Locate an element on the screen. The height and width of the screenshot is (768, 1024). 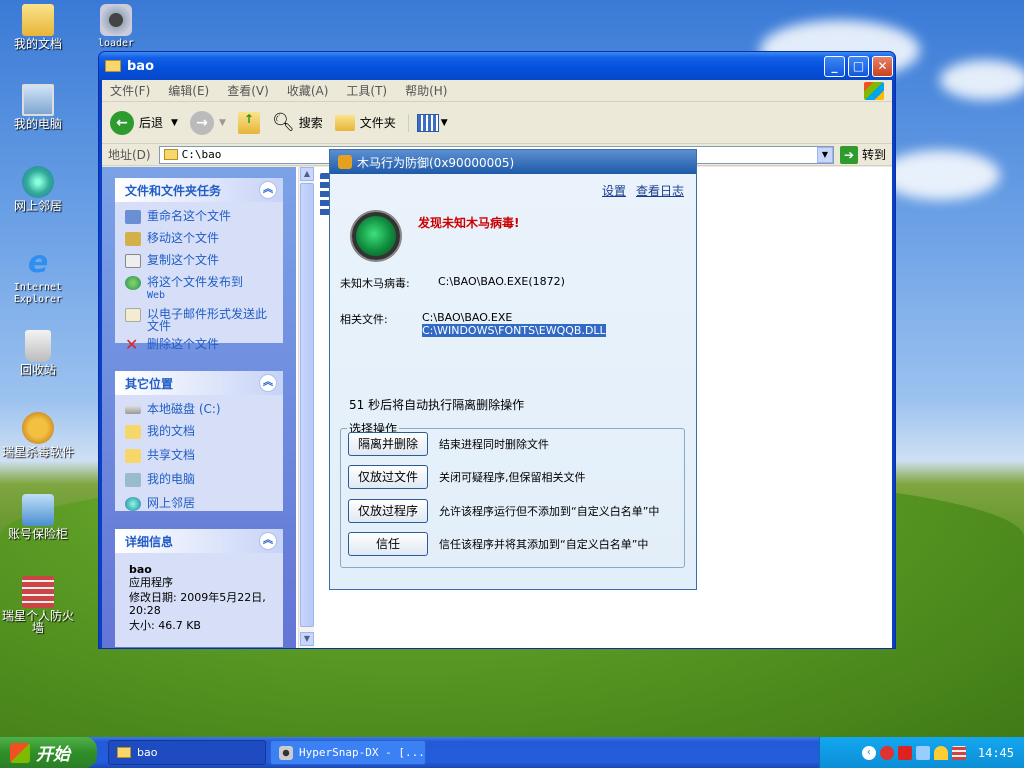
maximize-button: □ is located at coordinates (858, 66).